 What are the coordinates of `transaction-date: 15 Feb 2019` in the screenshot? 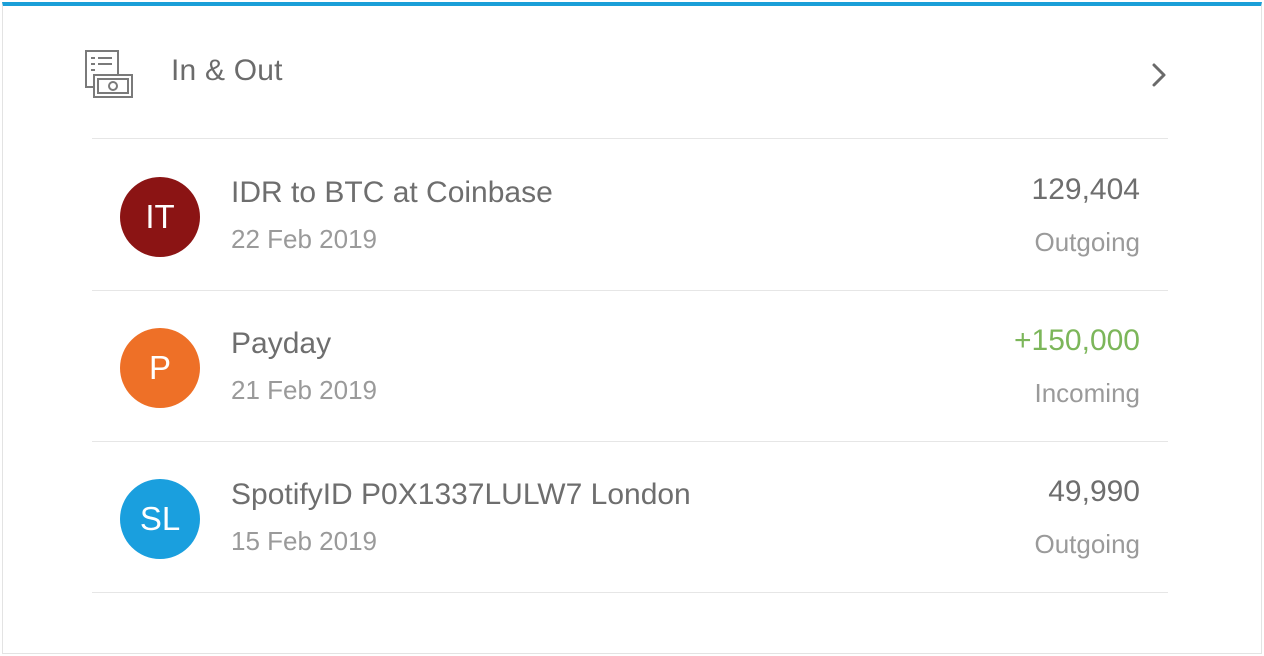 It's located at (304, 541).